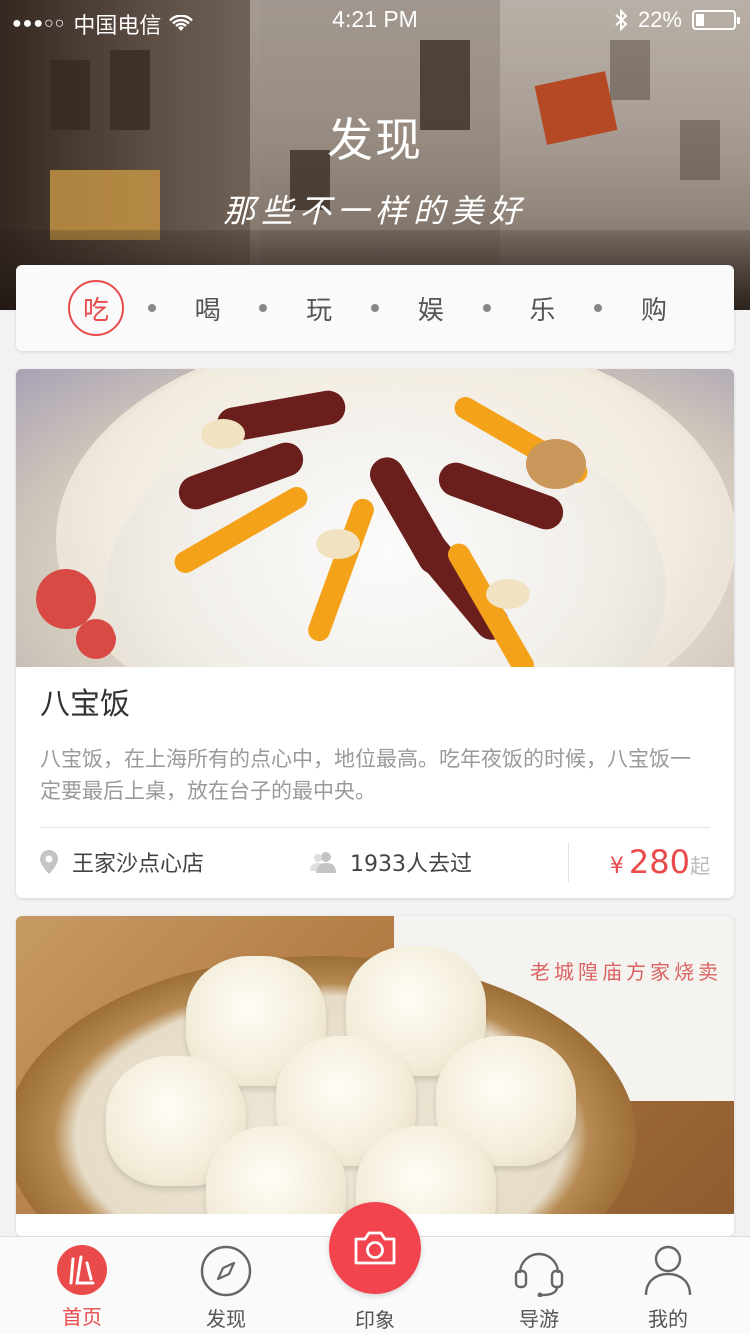 Image resolution: width=750 pixels, height=1334 pixels. I want to click on nav-impression-label: 印象, so click(375, 1320).